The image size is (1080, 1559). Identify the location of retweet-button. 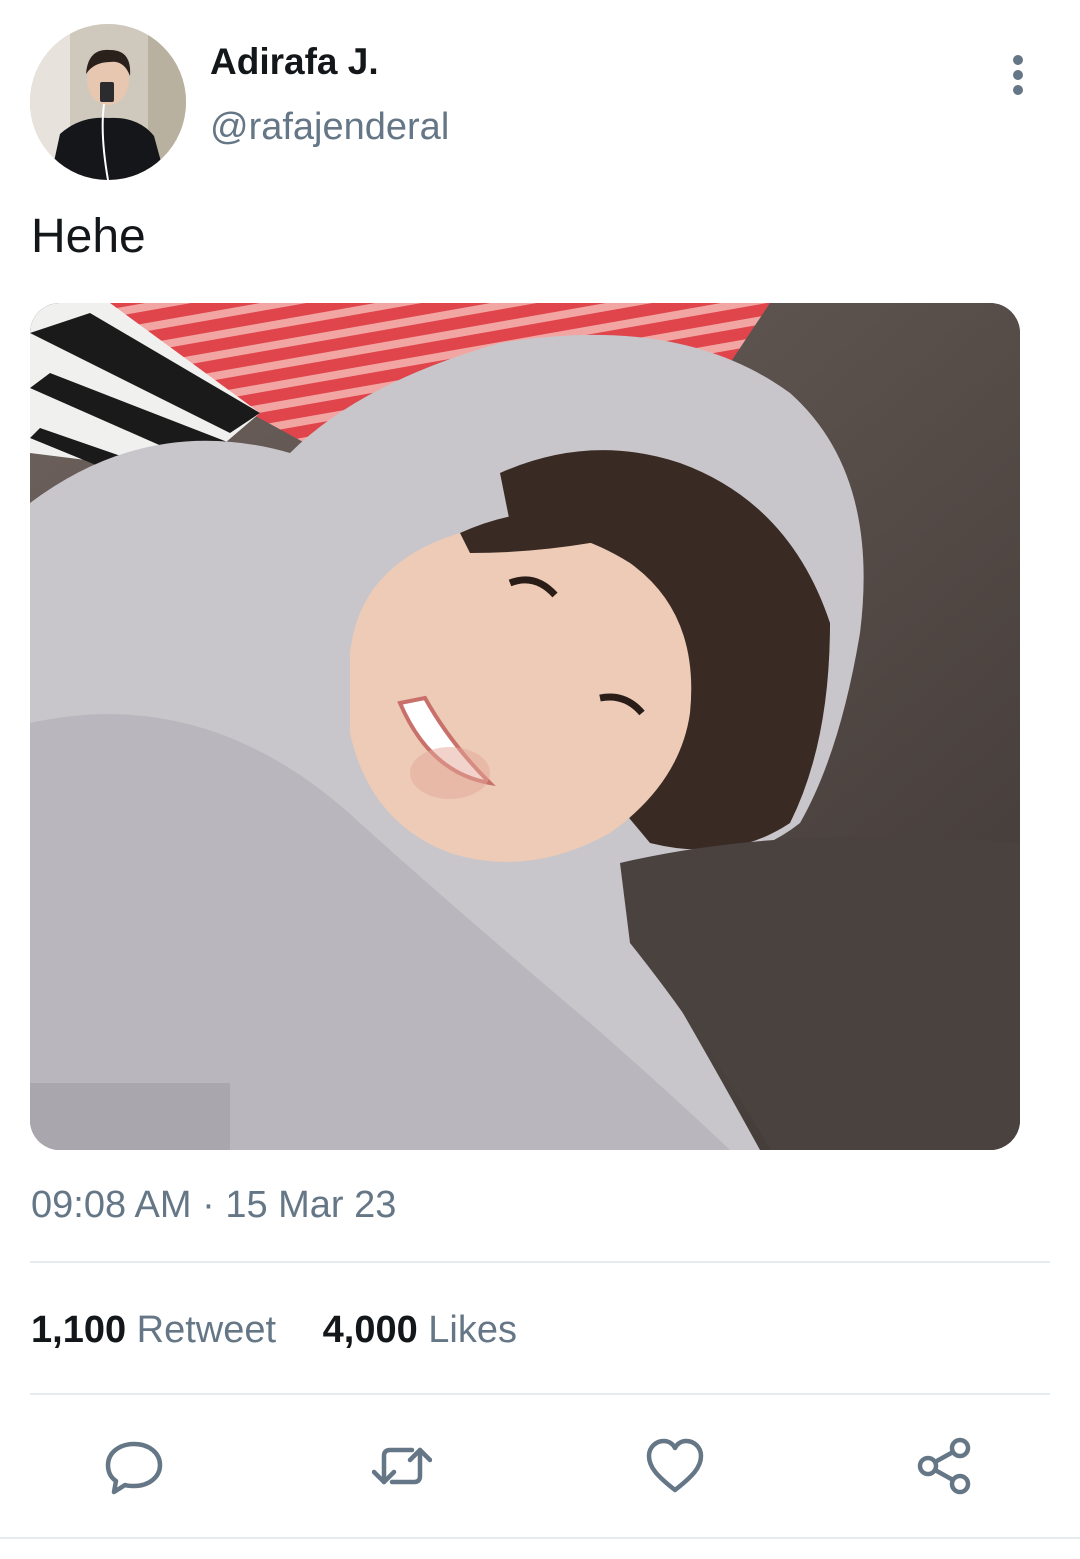
(402, 1466).